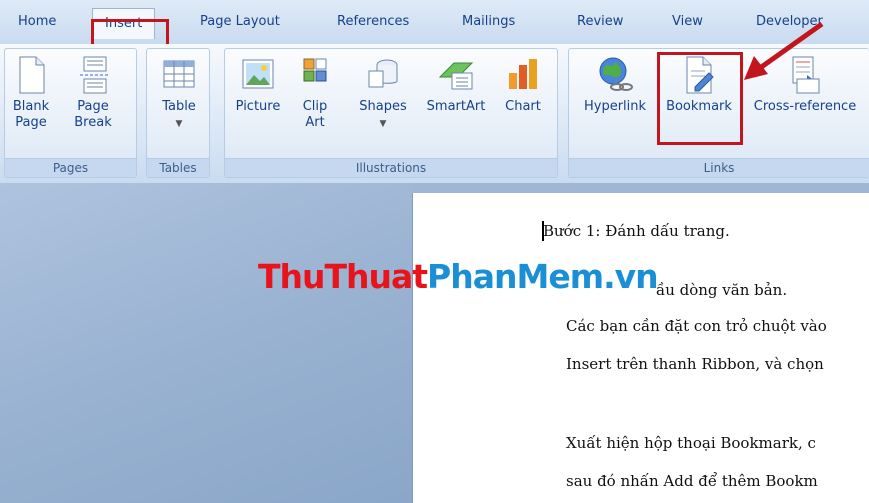  What do you see at coordinates (179, 93) in the screenshot?
I see `table-button: Table ▼` at bounding box center [179, 93].